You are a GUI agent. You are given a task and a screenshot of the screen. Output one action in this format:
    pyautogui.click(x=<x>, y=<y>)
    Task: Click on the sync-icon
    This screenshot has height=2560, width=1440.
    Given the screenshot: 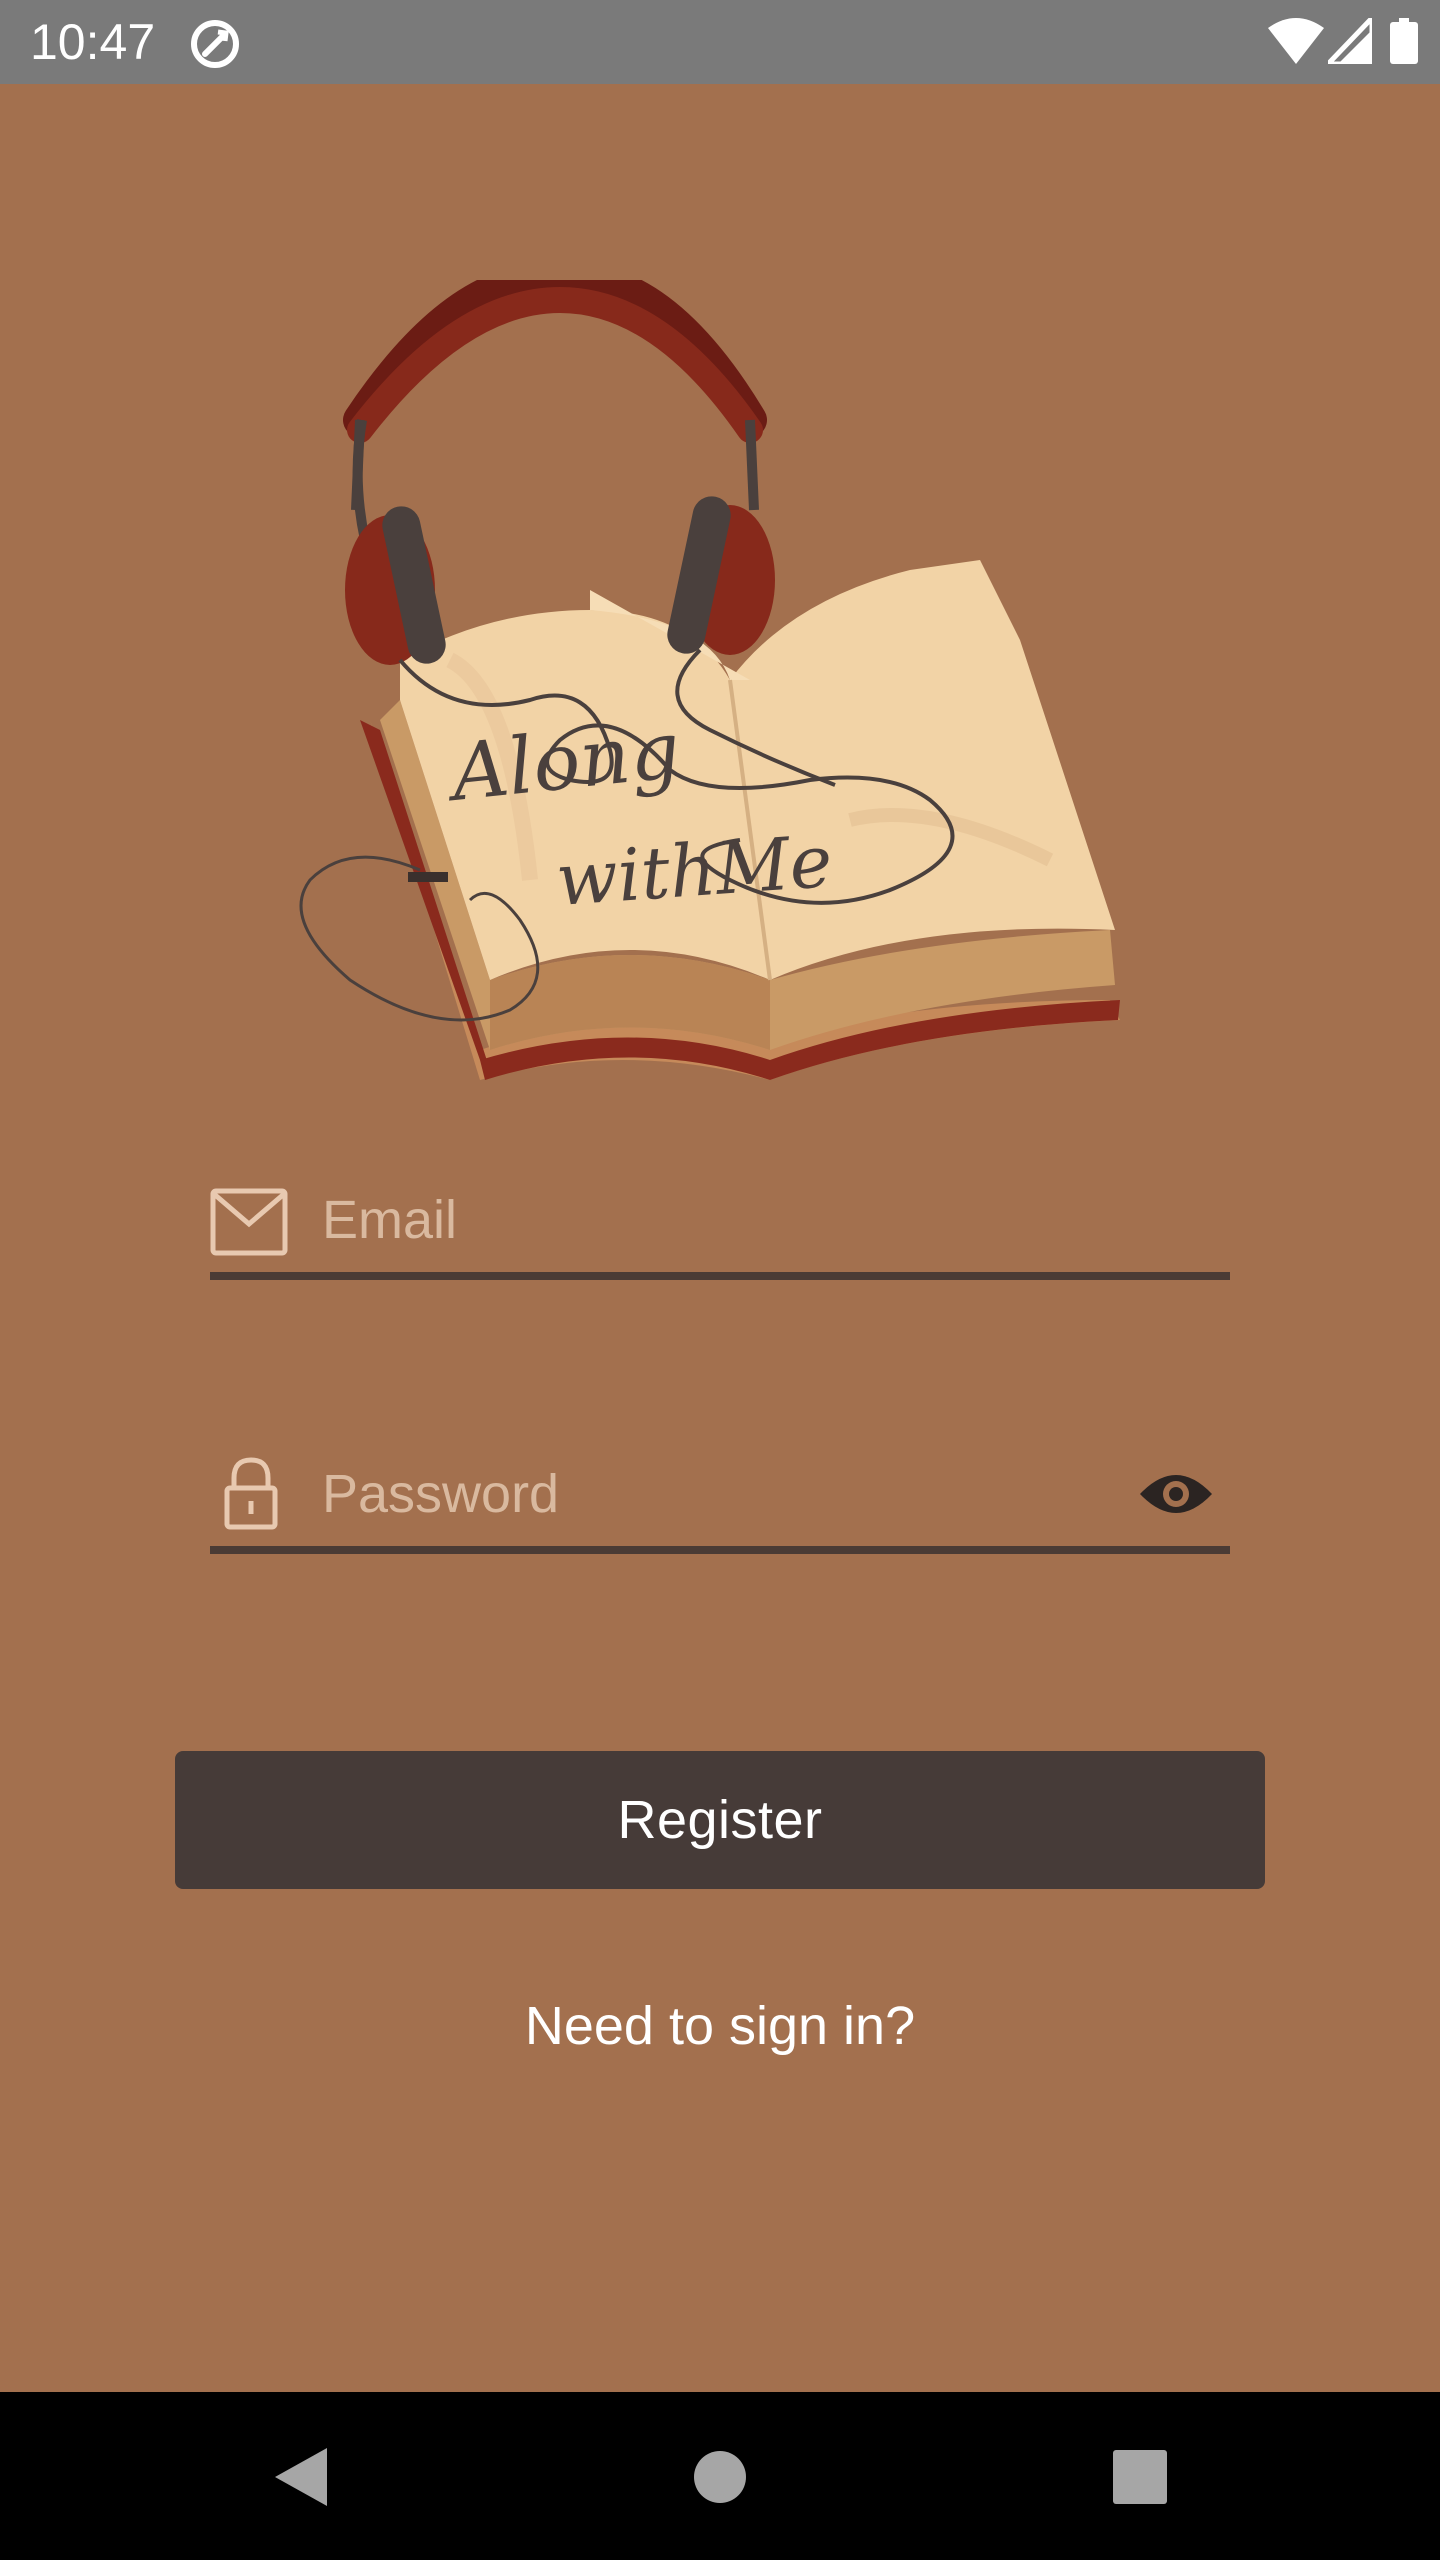 What is the action you would take?
    pyautogui.click(x=215, y=44)
    